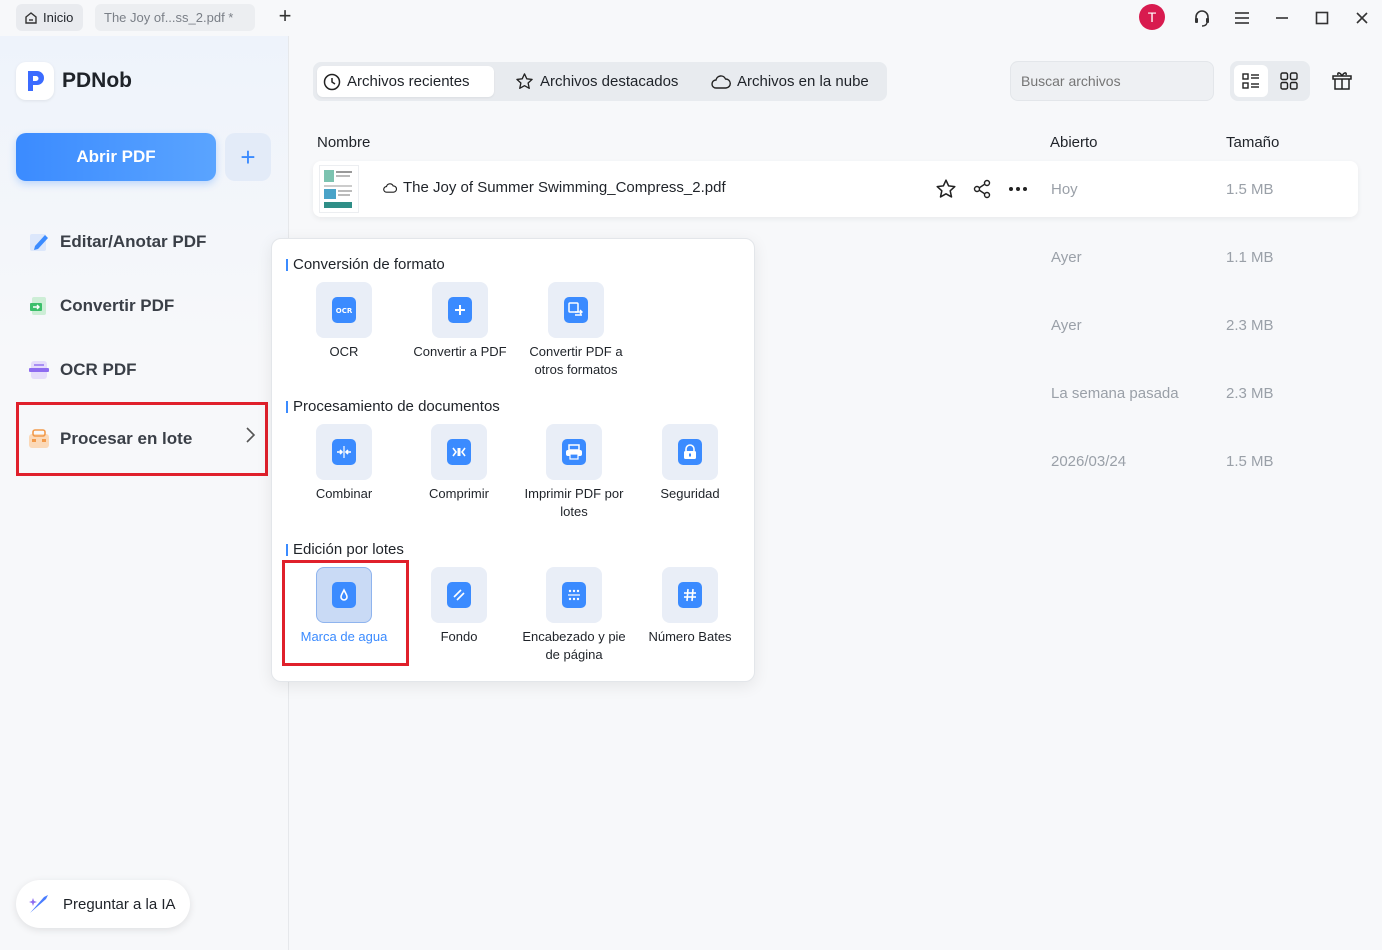 The height and width of the screenshot is (950, 1382). What do you see at coordinates (787, 81) in the screenshot?
I see `tab-cloud-files: Archivos en la nube` at bounding box center [787, 81].